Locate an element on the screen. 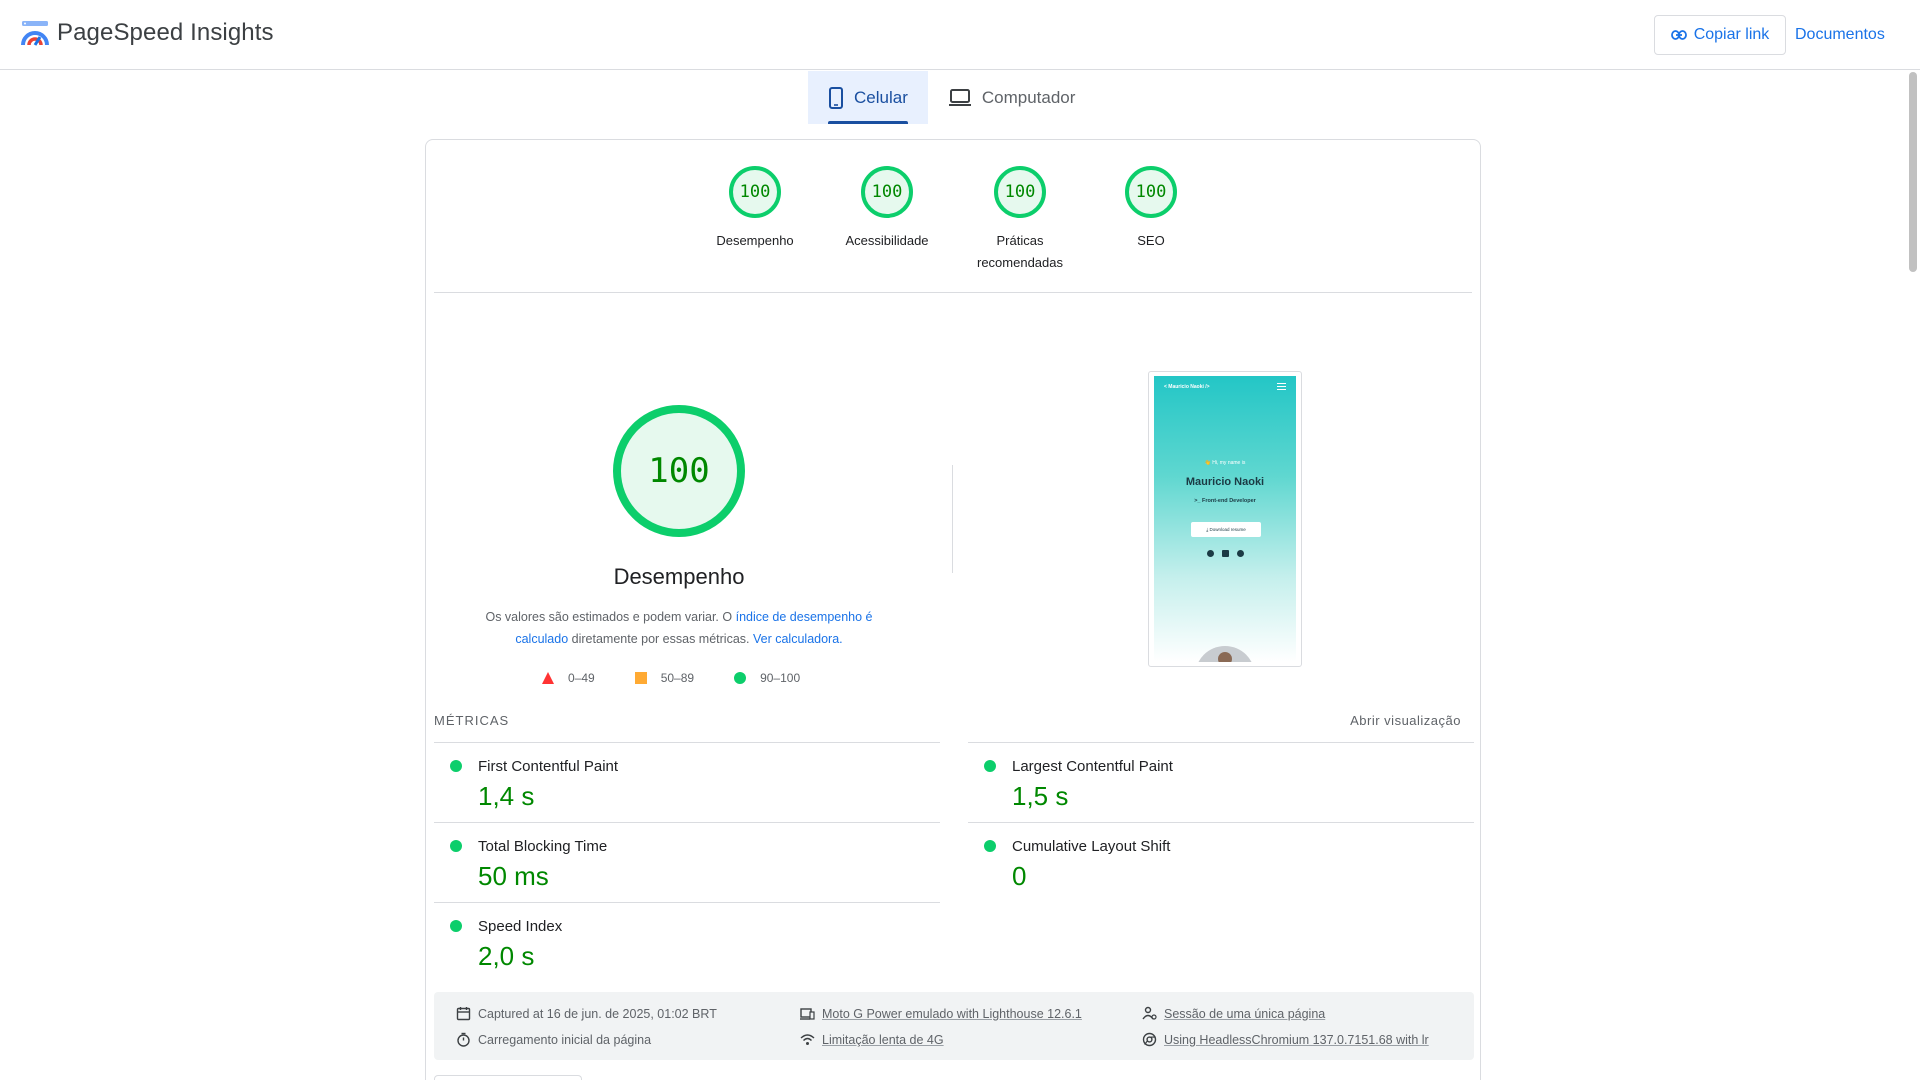 This screenshot has width=1920, height=1080. runtime-load: Carregamento inicial da página is located at coordinates (553, 1039).